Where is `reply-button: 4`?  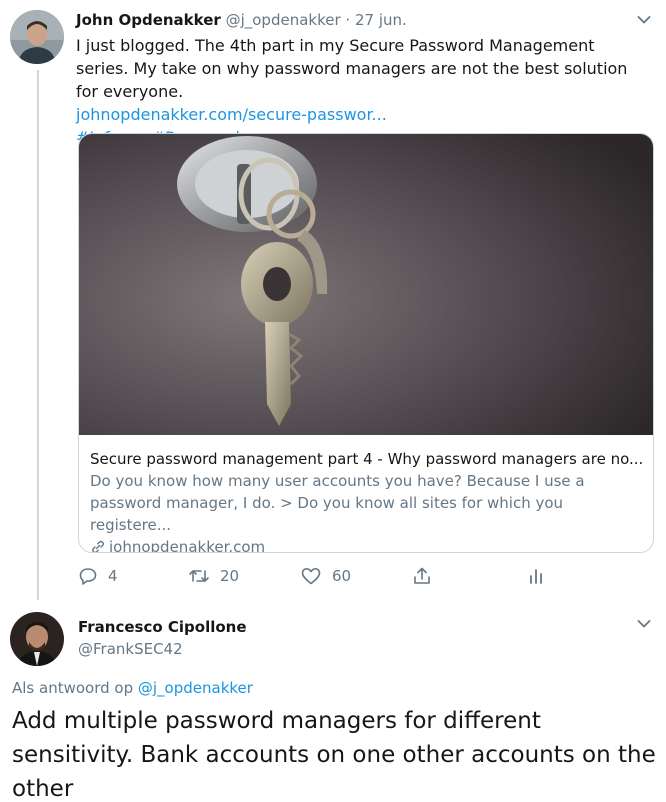 reply-button: 4 is located at coordinates (98, 576).